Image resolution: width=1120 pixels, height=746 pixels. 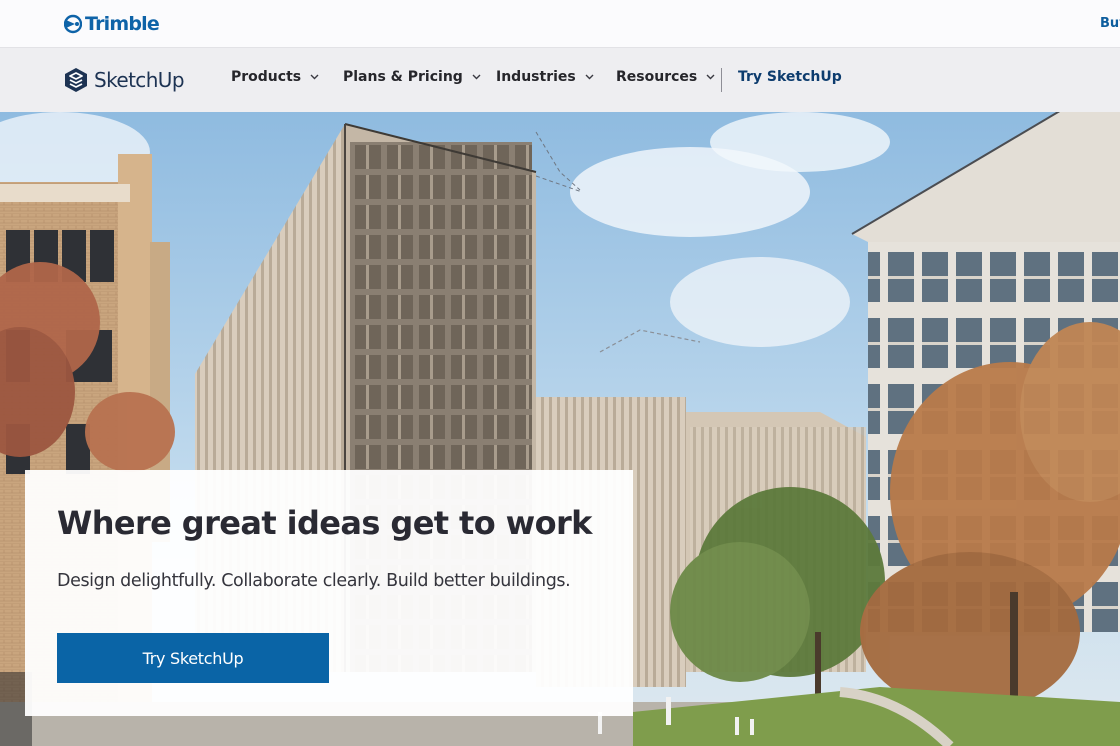 I want to click on nav-industries: Industries, so click(x=545, y=77).